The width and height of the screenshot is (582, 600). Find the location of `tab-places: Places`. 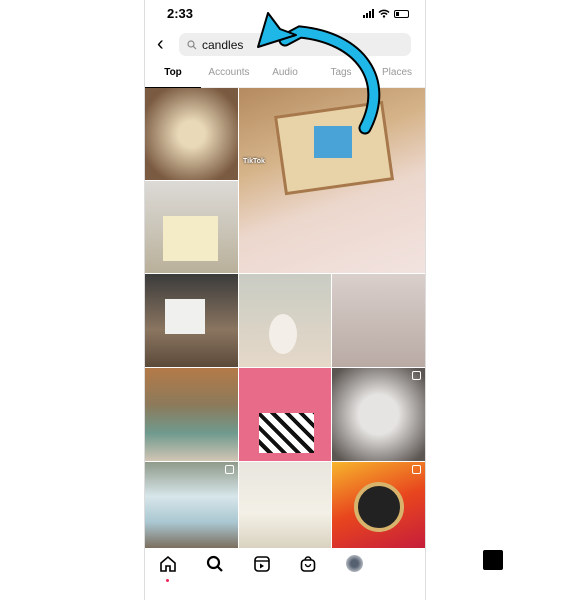

tab-places: Places is located at coordinates (397, 75).